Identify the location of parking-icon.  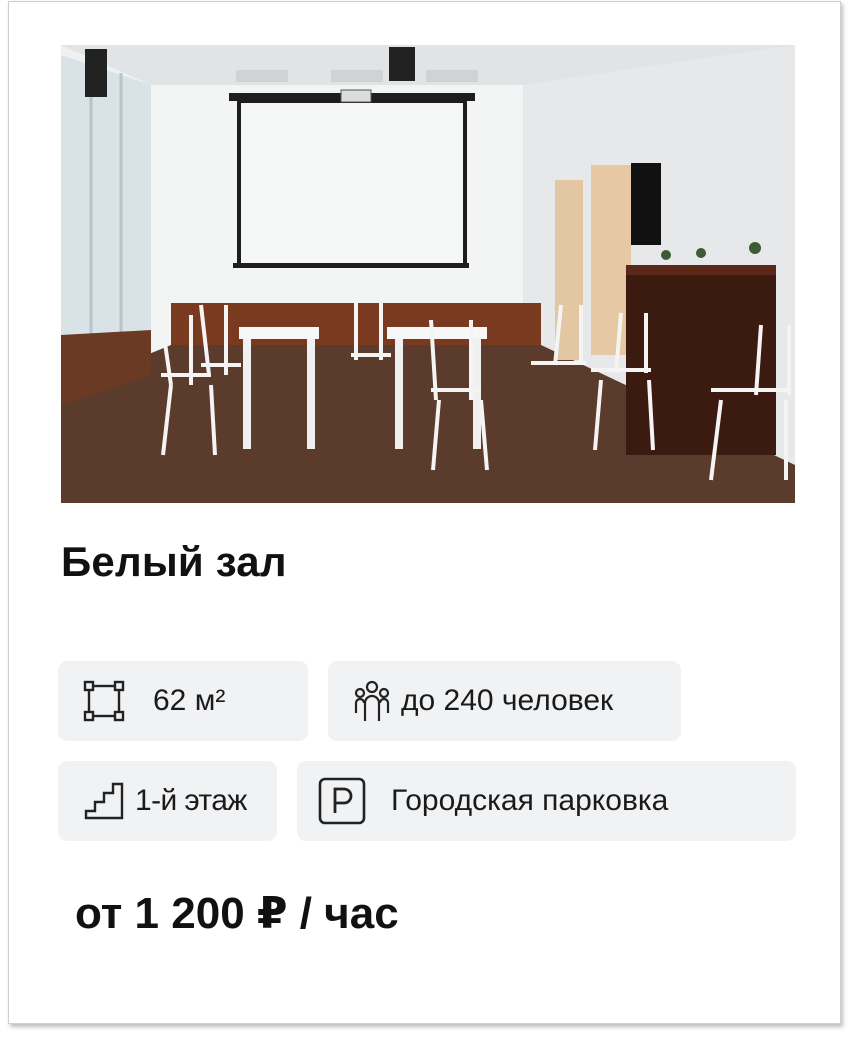
(342, 801).